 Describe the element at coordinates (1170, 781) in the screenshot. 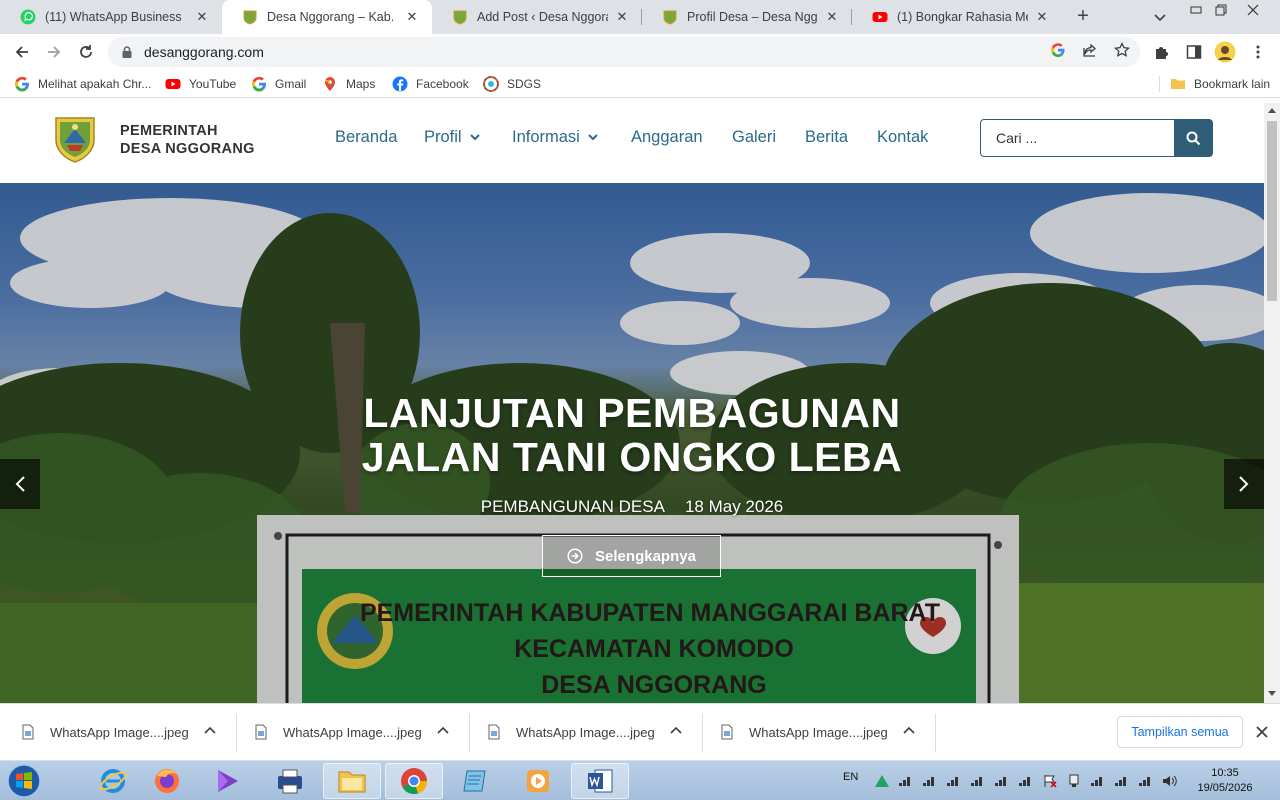

I see `volume-icon` at that location.